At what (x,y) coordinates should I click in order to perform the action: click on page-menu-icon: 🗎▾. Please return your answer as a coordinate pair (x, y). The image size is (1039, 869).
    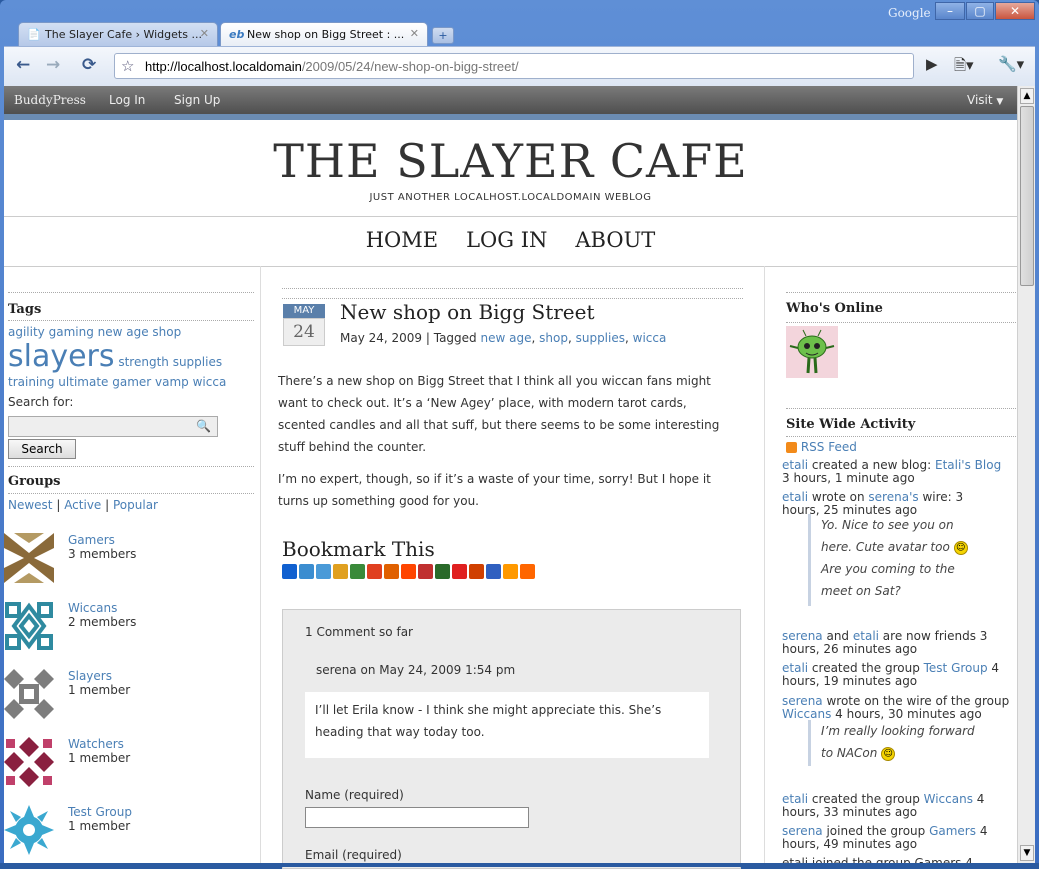
    Looking at the image, I should click on (964, 67).